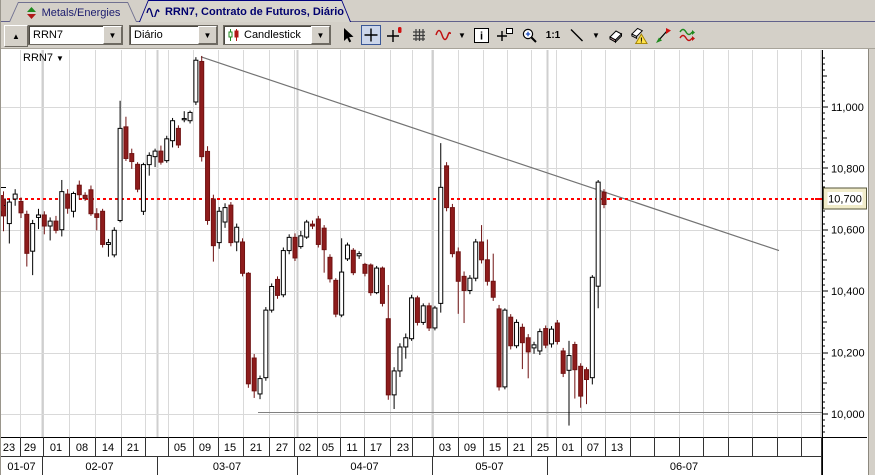 This screenshot has height=475, width=875. What do you see at coordinates (81, 12) in the screenshot?
I see `tab-label: Metals/Energies` at bounding box center [81, 12].